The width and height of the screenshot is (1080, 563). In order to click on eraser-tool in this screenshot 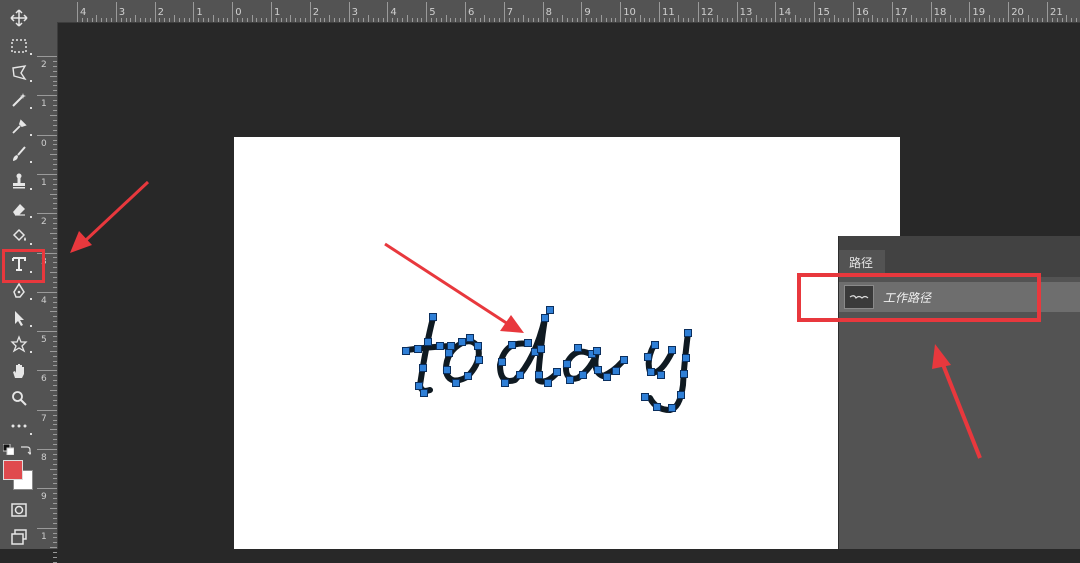, I will do `click(19, 209)`.